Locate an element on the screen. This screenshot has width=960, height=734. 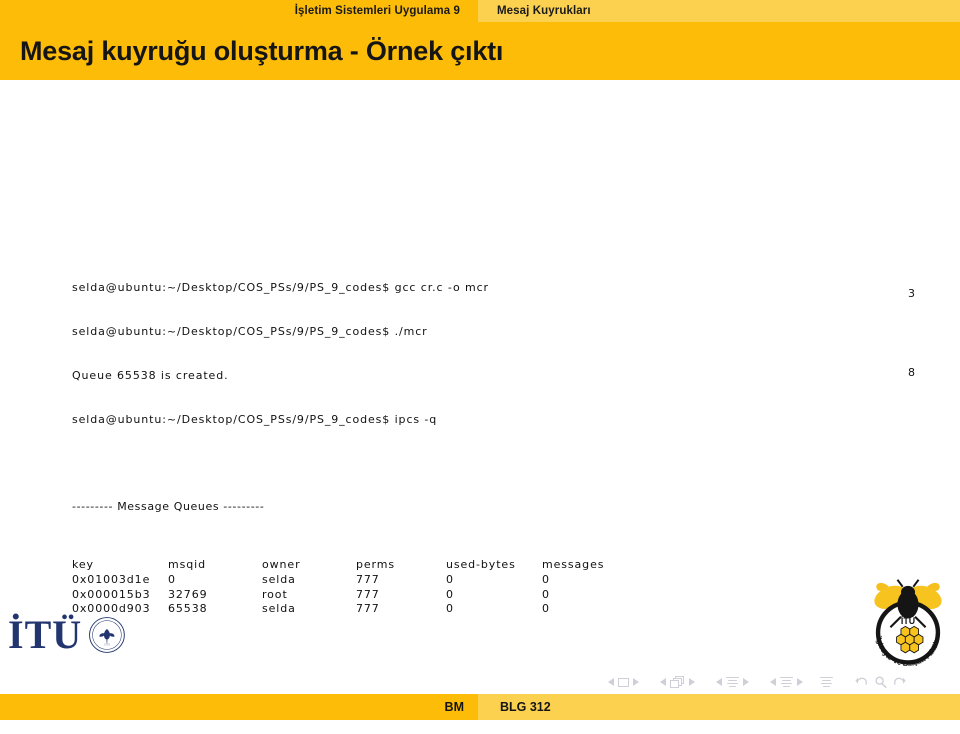
footer-institution-label: BM is located at coordinates (454, 707).